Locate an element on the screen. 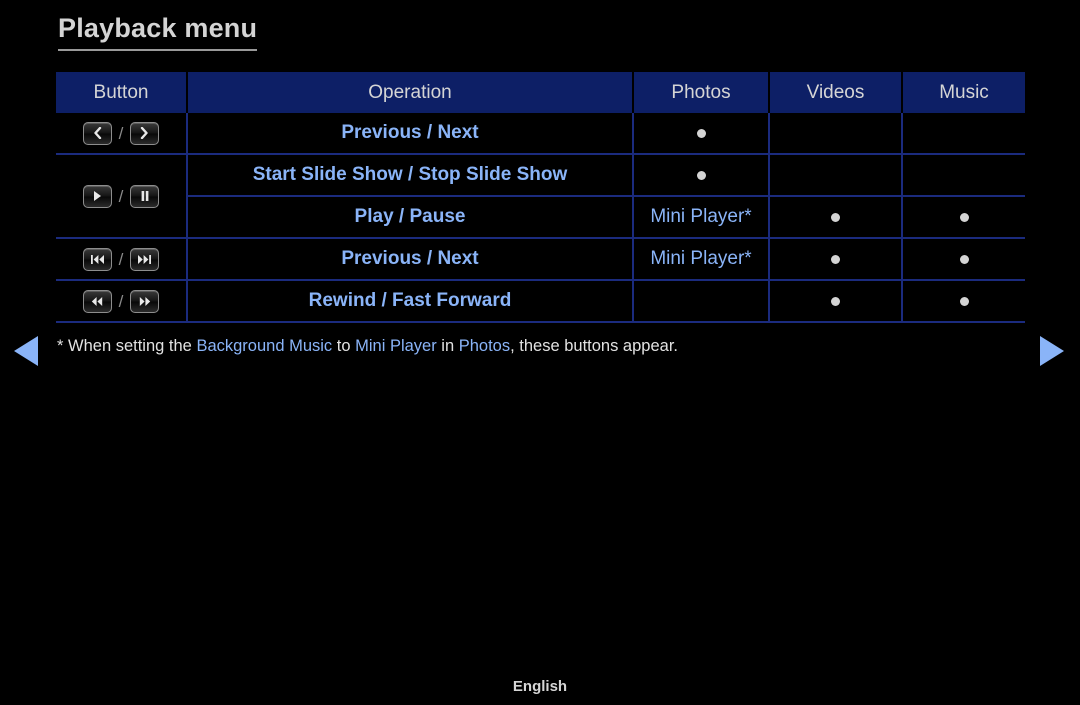  column-header-videos: Videos is located at coordinates (836, 92).